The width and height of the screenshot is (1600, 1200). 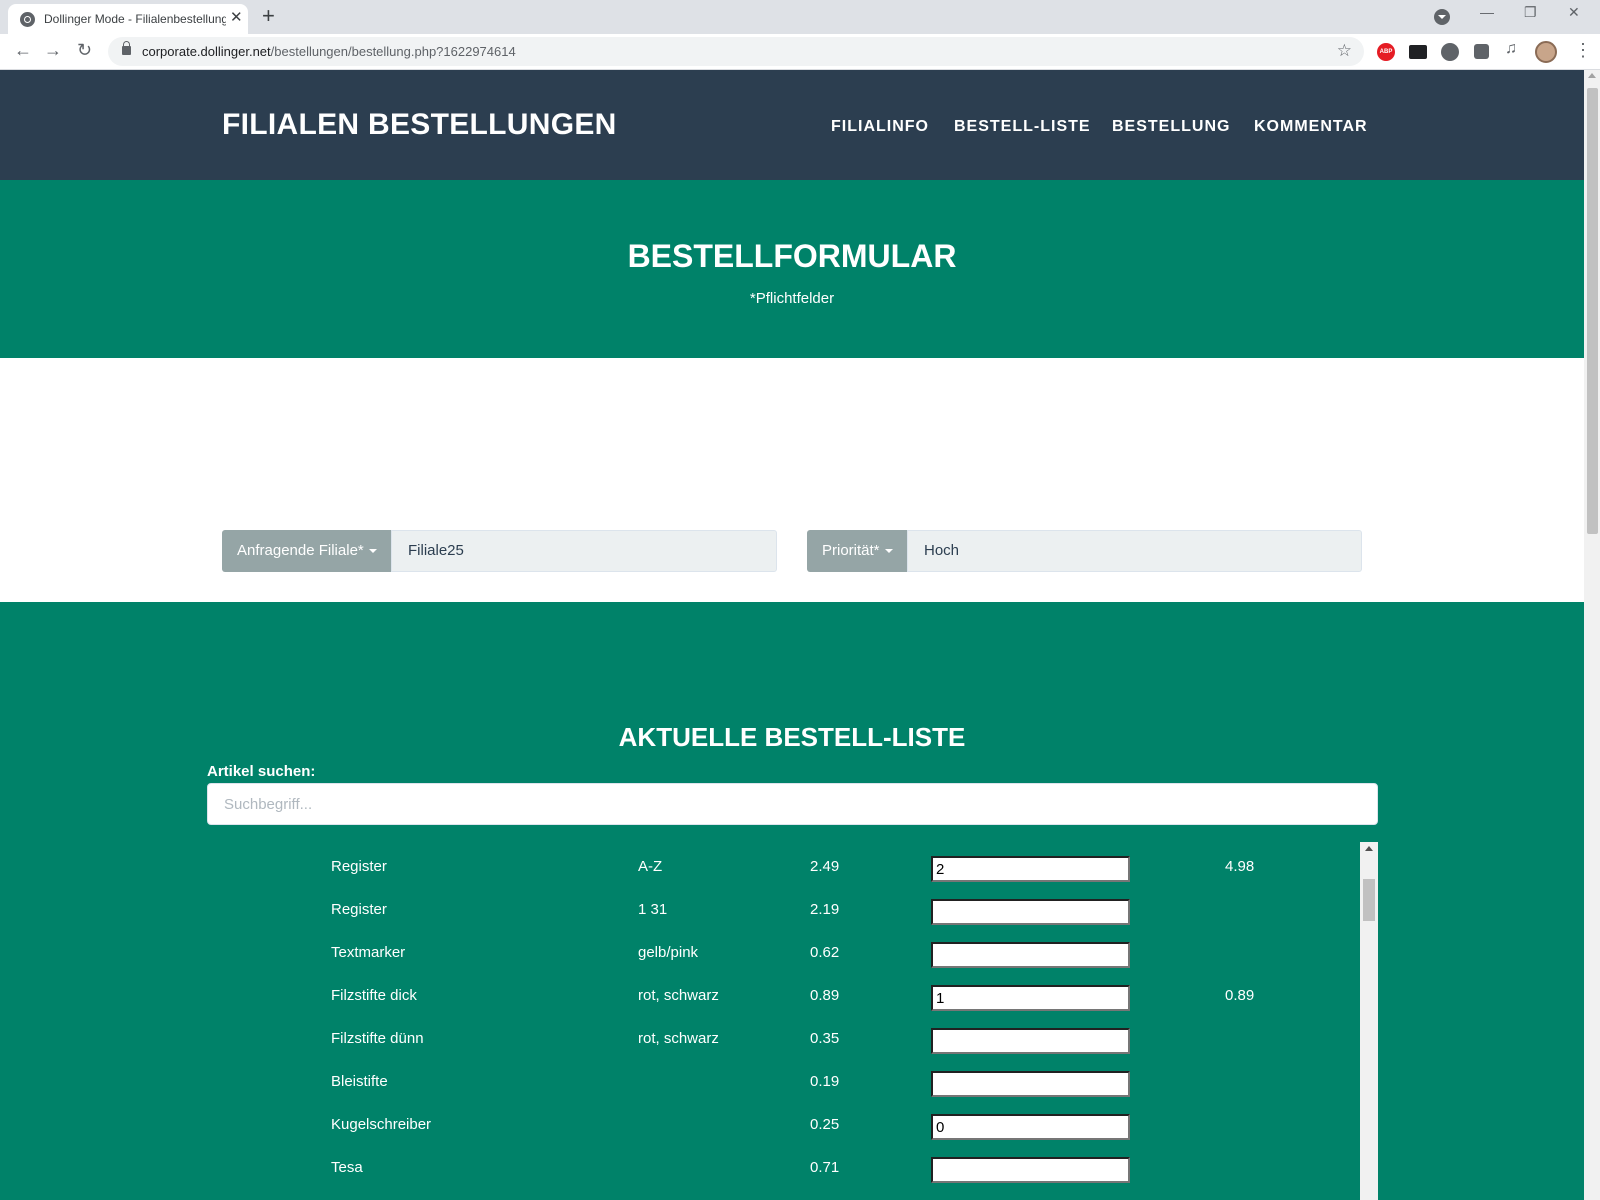 What do you see at coordinates (825, 909) in the screenshot?
I see `item-price: 2.19` at bounding box center [825, 909].